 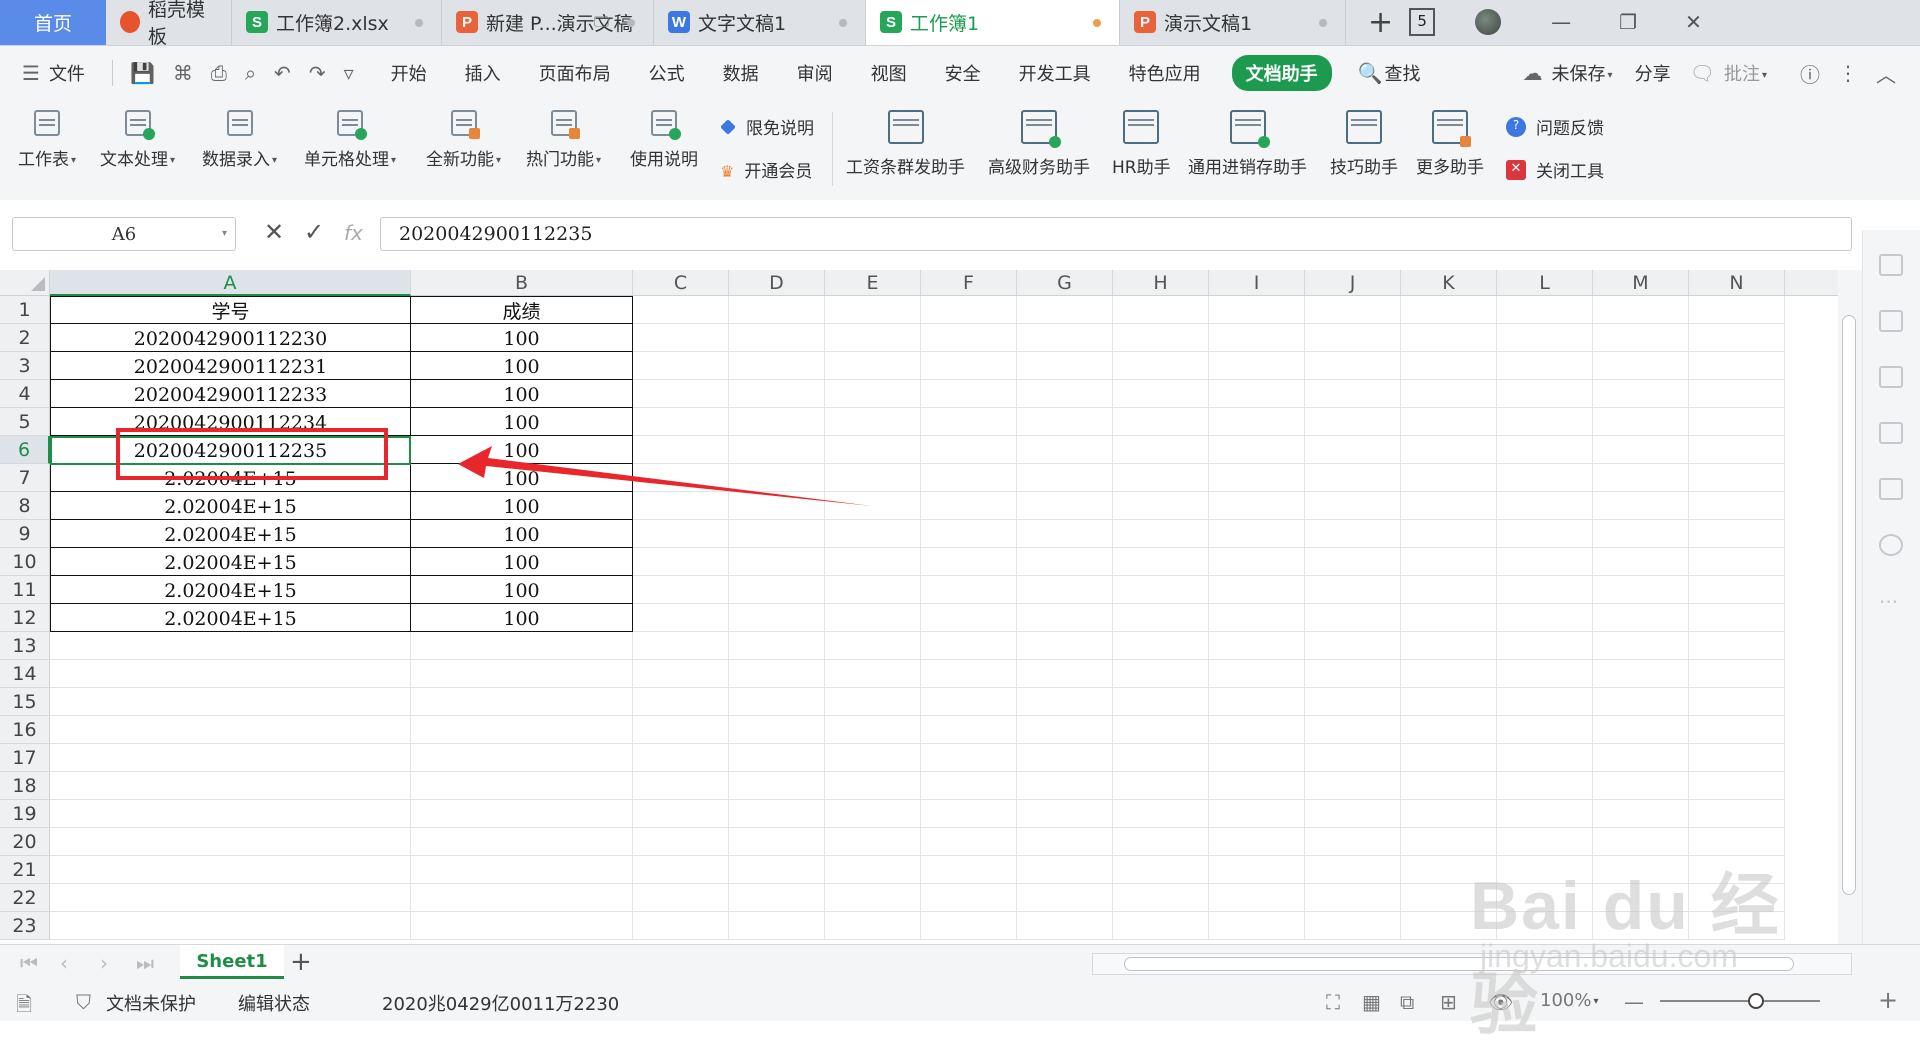 I want to click on column-header-b: B, so click(x=522, y=283).